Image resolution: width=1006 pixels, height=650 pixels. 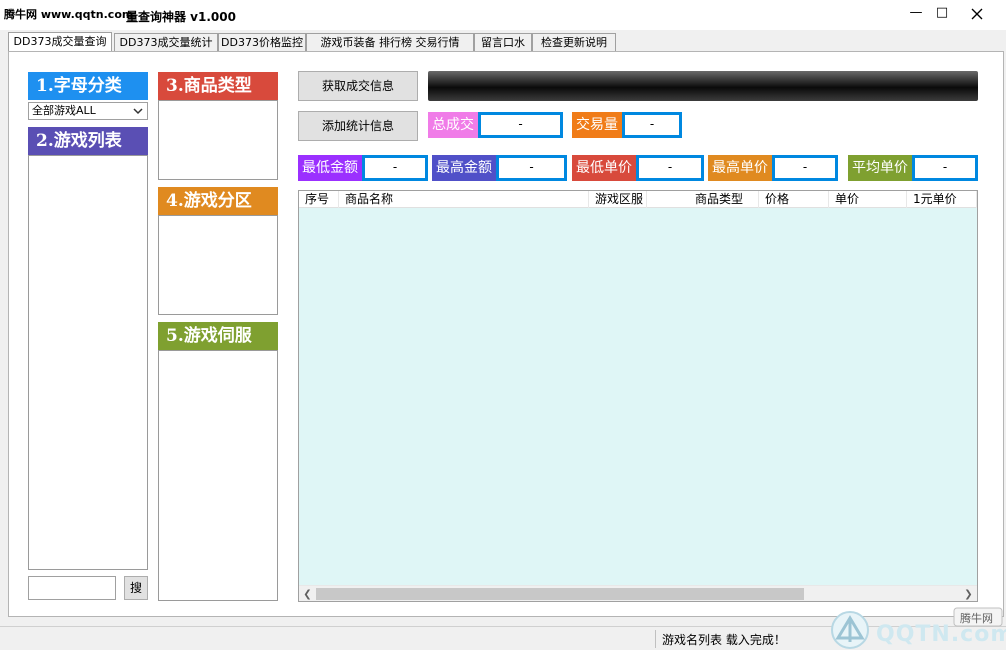 I want to click on letter-category-value: 全部游戏ALL, so click(x=64, y=110).